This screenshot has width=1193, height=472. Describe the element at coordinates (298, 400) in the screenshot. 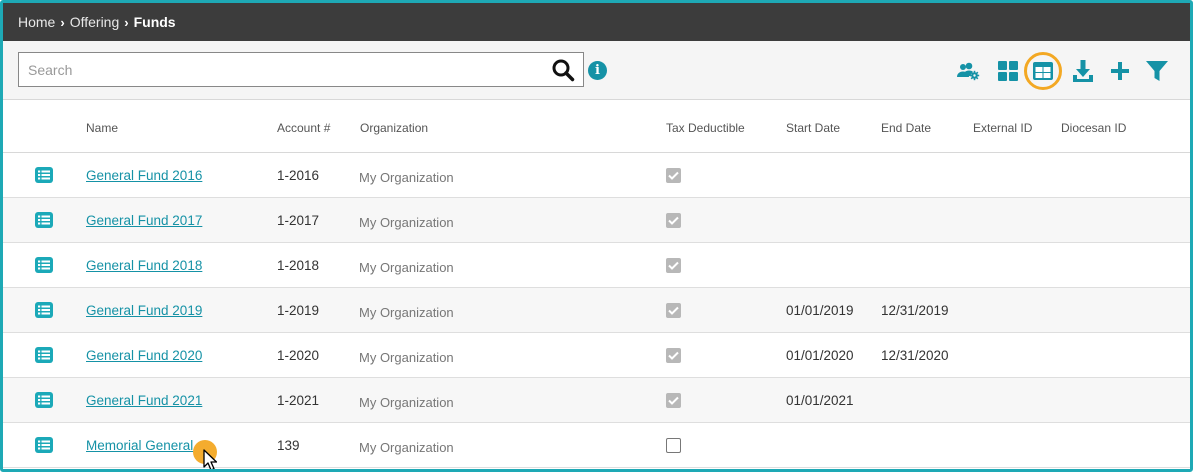

I see `account-number: 1-2021` at that location.